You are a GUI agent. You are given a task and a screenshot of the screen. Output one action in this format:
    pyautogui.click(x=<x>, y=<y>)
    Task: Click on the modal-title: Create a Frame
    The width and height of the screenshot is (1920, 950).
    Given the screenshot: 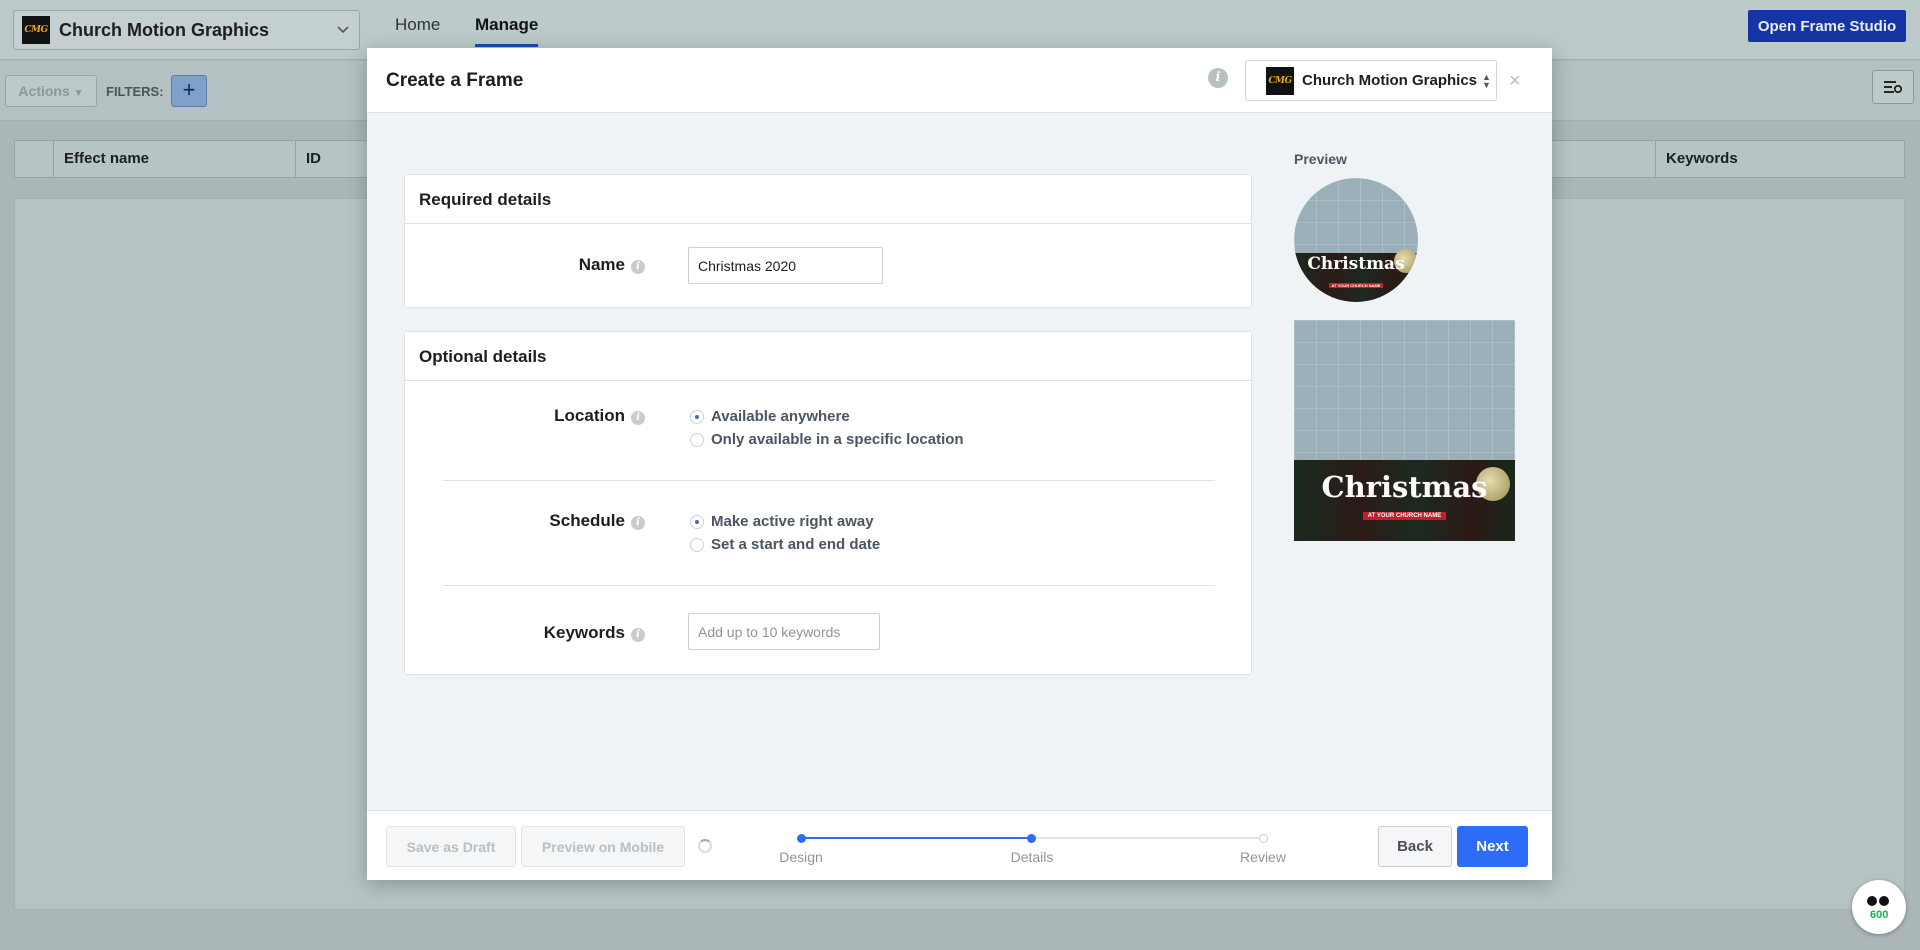 What is the action you would take?
    pyautogui.click(x=455, y=80)
    